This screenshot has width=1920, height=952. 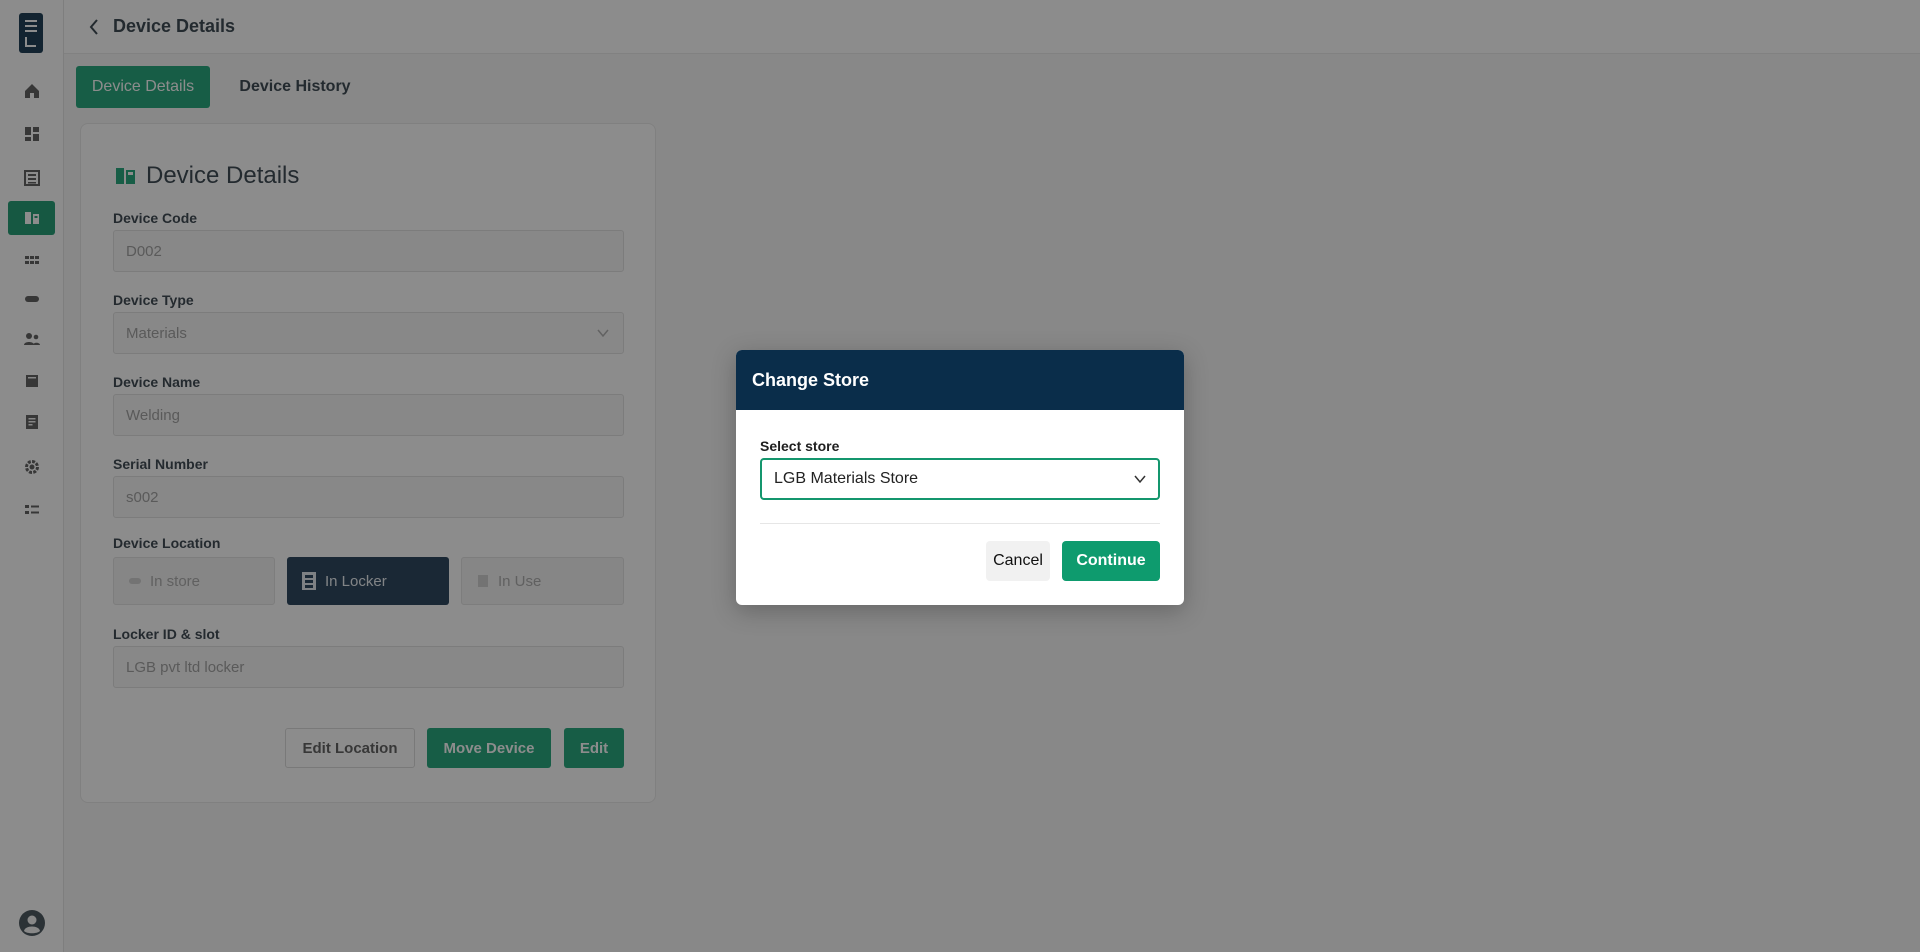 I want to click on cancel-button: Cancel, so click(x=1018, y=561).